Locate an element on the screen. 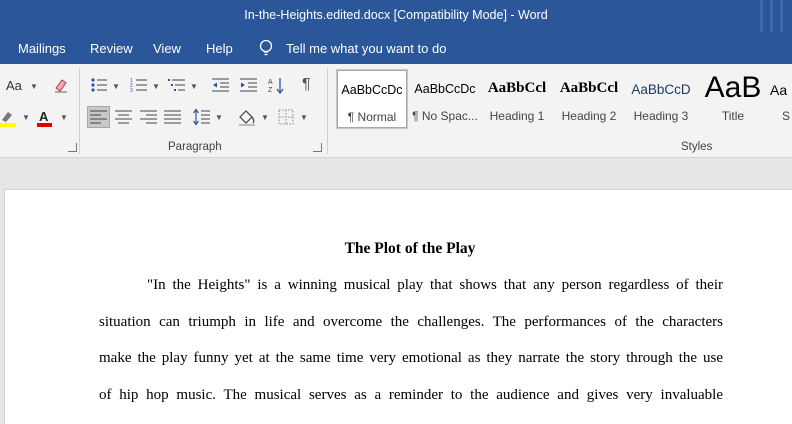 The height and width of the screenshot is (424, 792). style-preview: AaBbCcD is located at coordinates (661, 89).